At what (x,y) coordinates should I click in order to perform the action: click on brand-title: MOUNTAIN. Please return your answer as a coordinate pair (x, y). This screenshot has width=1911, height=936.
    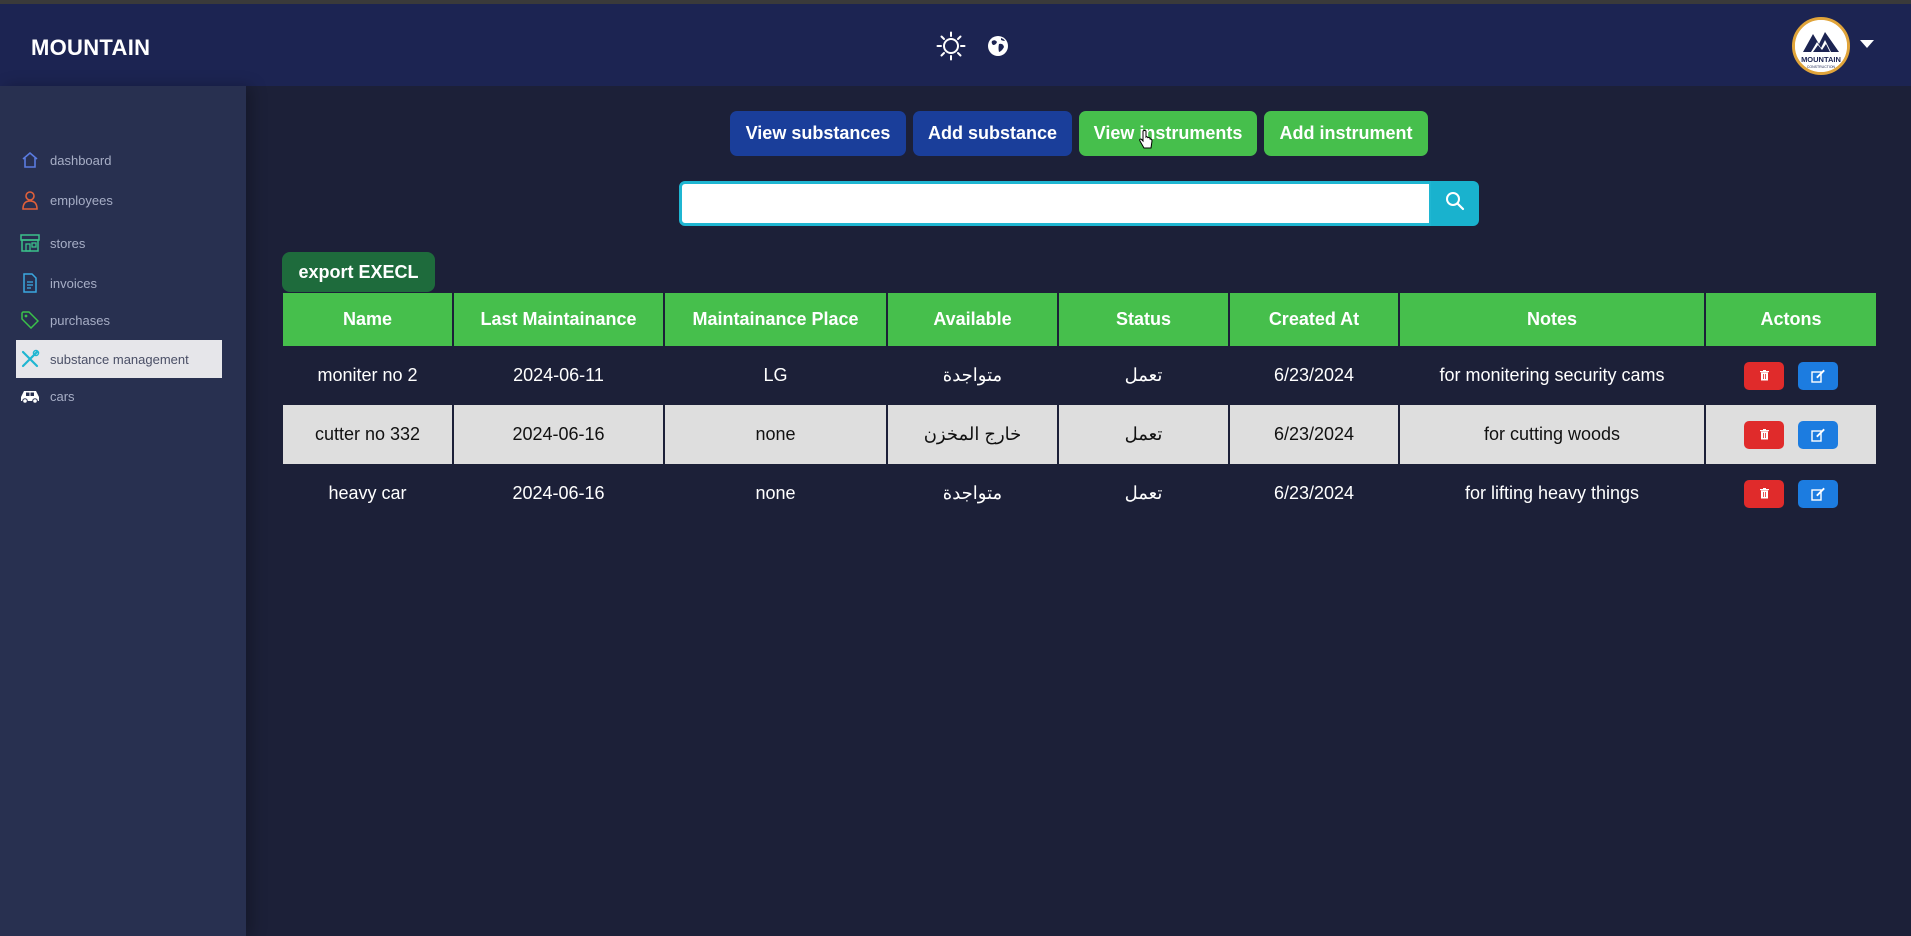
    Looking at the image, I should click on (90, 48).